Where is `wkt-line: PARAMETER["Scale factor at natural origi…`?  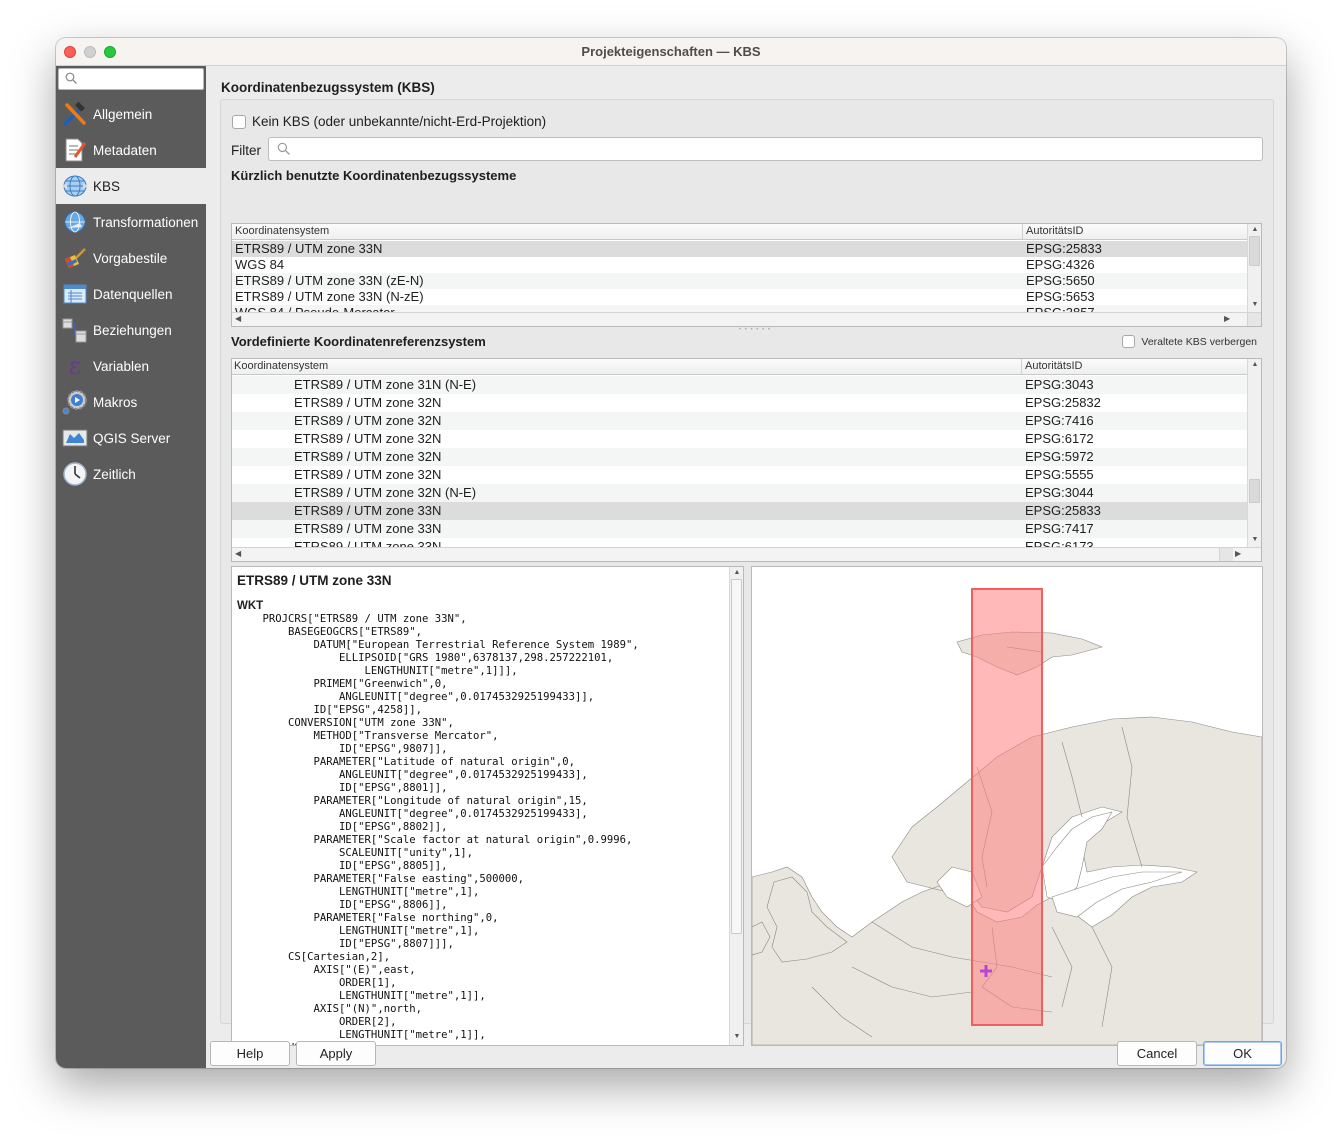
wkt-line: PARAMETER["Scale factor at natural origi… is located at coordinates (435, 840).